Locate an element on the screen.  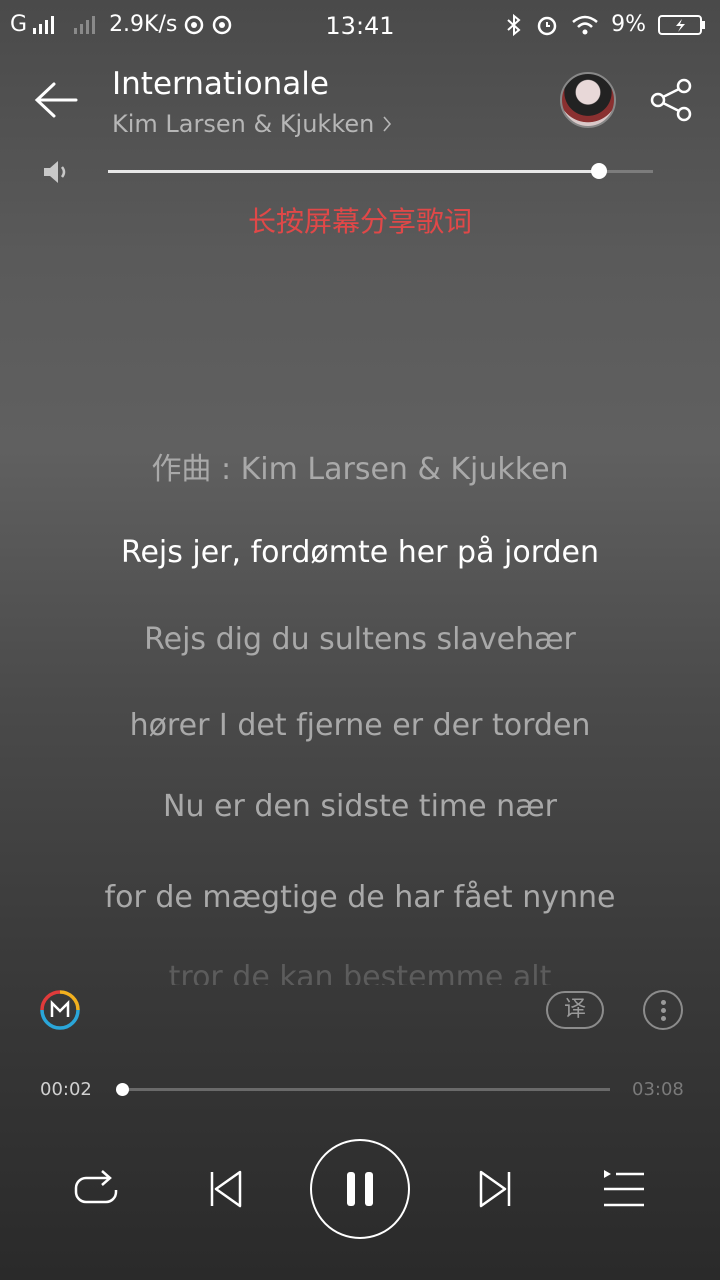
volume-fill is located at coordinates (353, 171).